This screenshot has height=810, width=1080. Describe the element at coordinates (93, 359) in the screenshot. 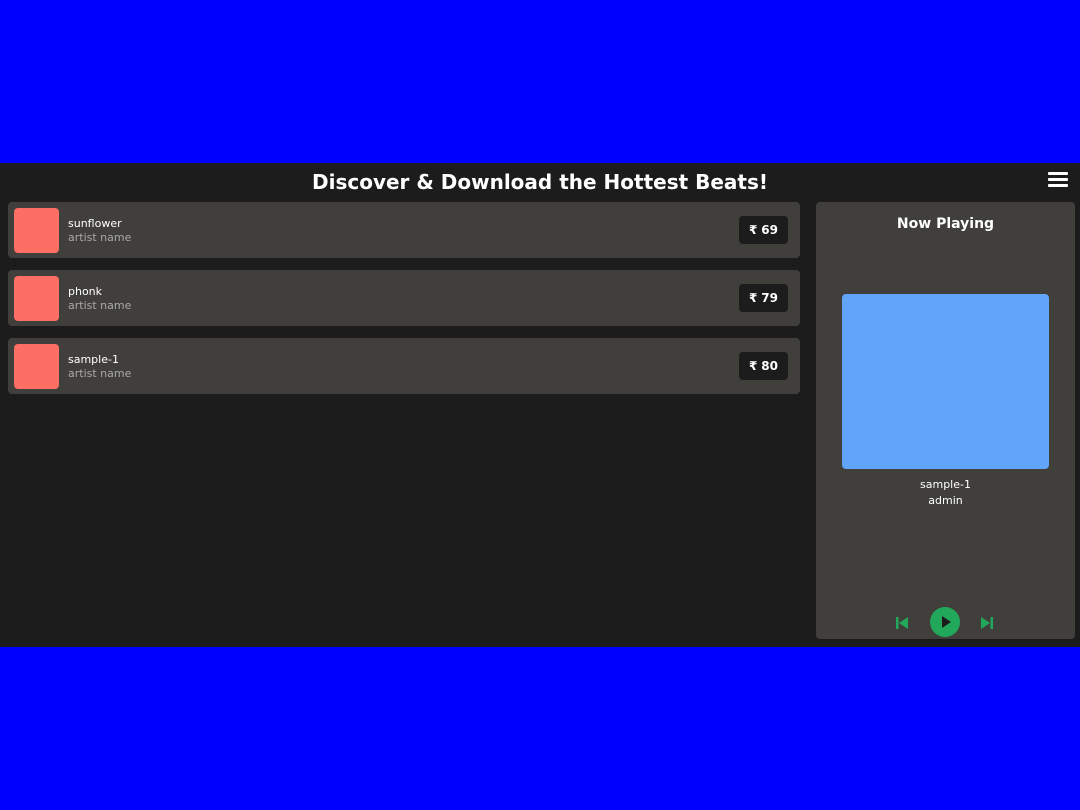

I see `track-title: sample-1` at that location.